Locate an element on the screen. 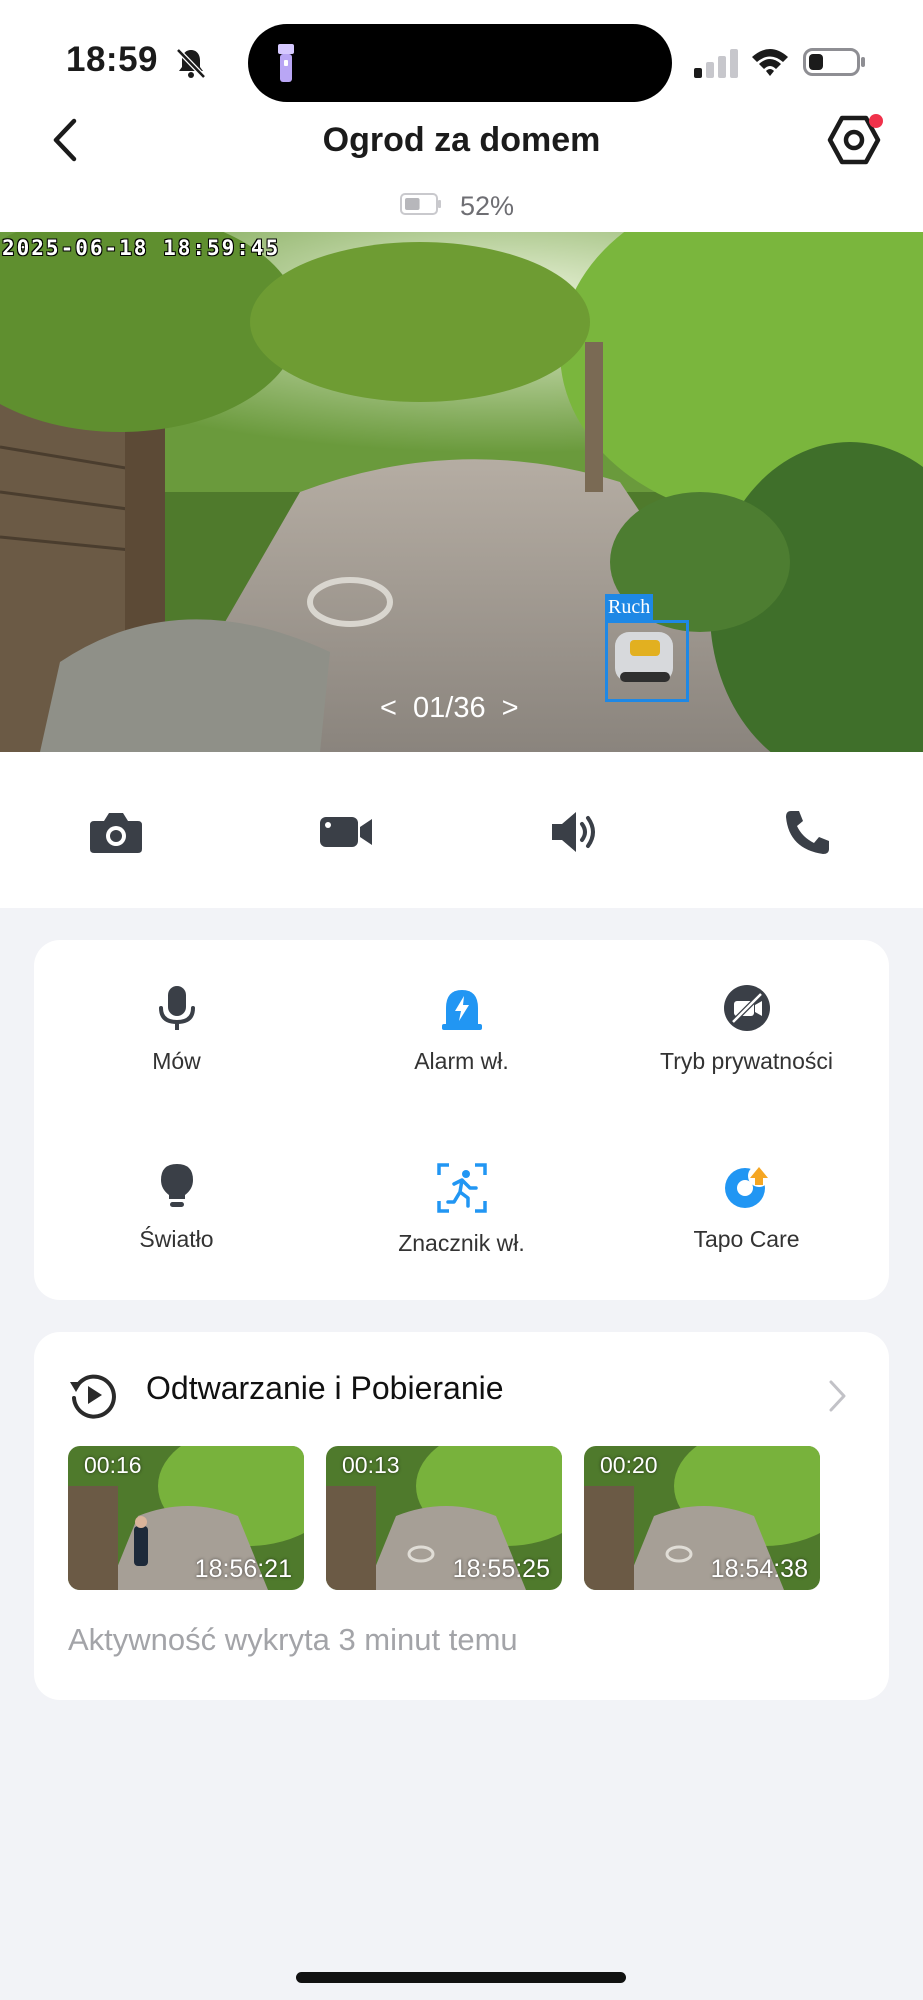 The width and height of the screenshot is (923, 2000). video-record-icon is located at coordinates (346, 832).